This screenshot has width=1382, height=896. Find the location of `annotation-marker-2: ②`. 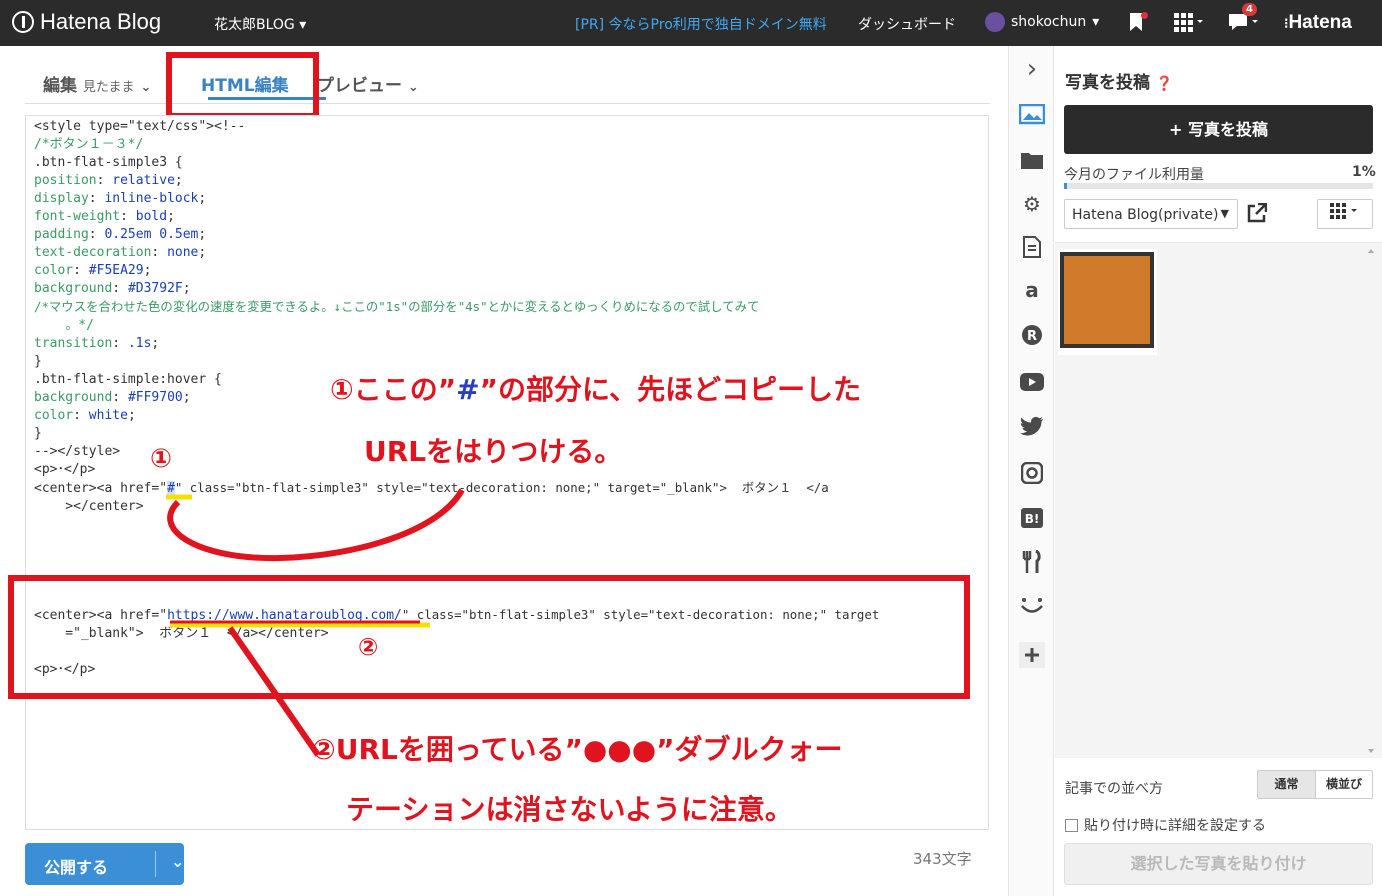

annotation-marker-2: ② is located at coordinates (368, 647).